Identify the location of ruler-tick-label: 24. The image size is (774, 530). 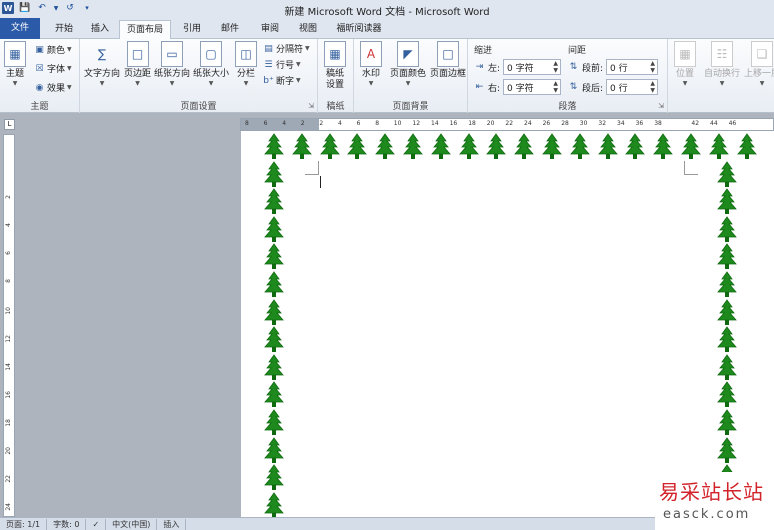
(8, 507).